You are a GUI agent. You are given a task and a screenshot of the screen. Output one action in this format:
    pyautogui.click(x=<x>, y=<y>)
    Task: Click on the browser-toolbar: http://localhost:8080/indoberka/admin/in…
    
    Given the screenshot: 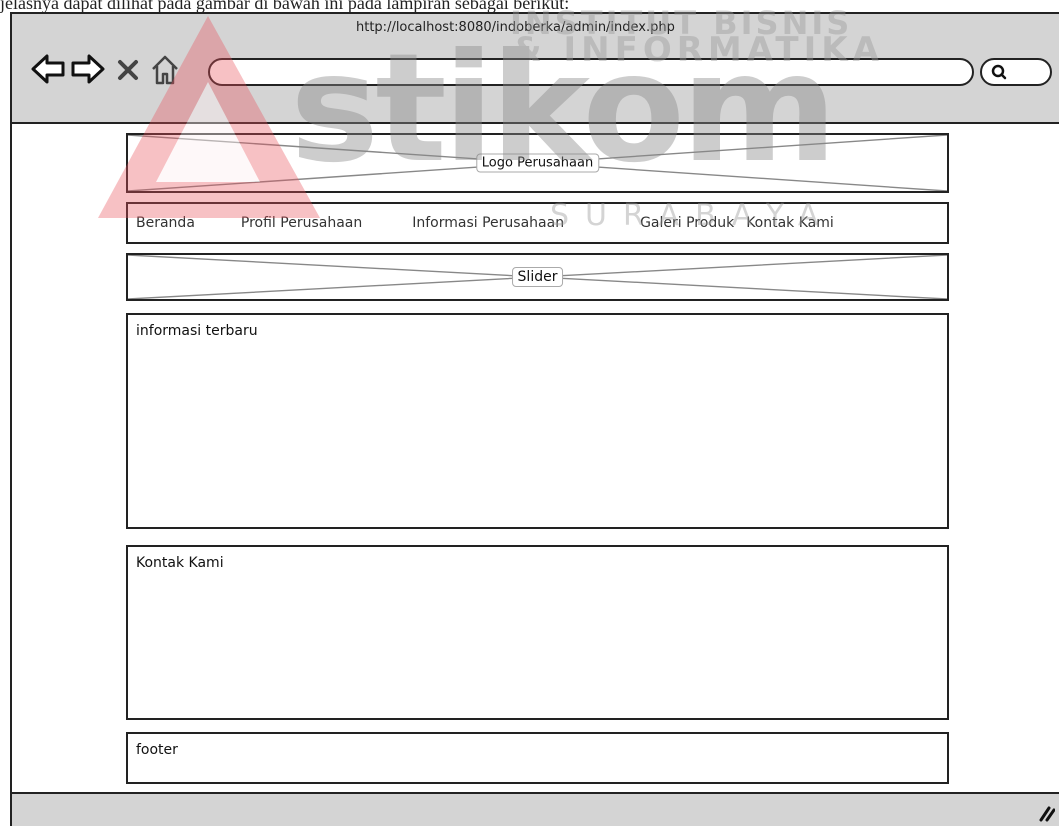 What is the action you would take?
    pyautogui.click(x=535, y=69)
    